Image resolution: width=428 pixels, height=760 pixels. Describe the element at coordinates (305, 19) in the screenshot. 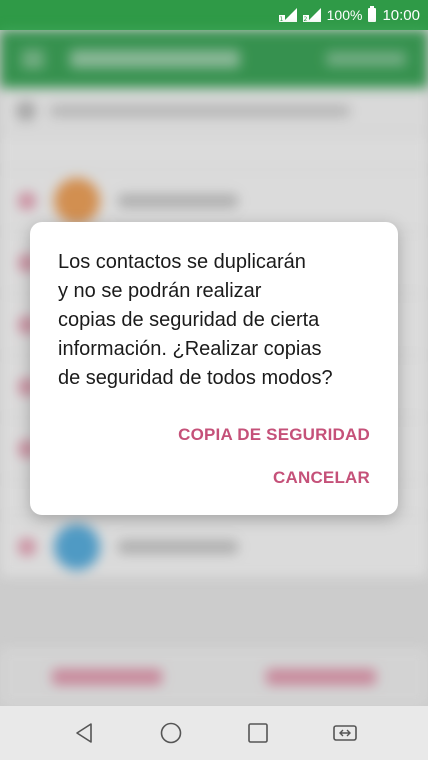

I see `svg-text: 2` at that location.